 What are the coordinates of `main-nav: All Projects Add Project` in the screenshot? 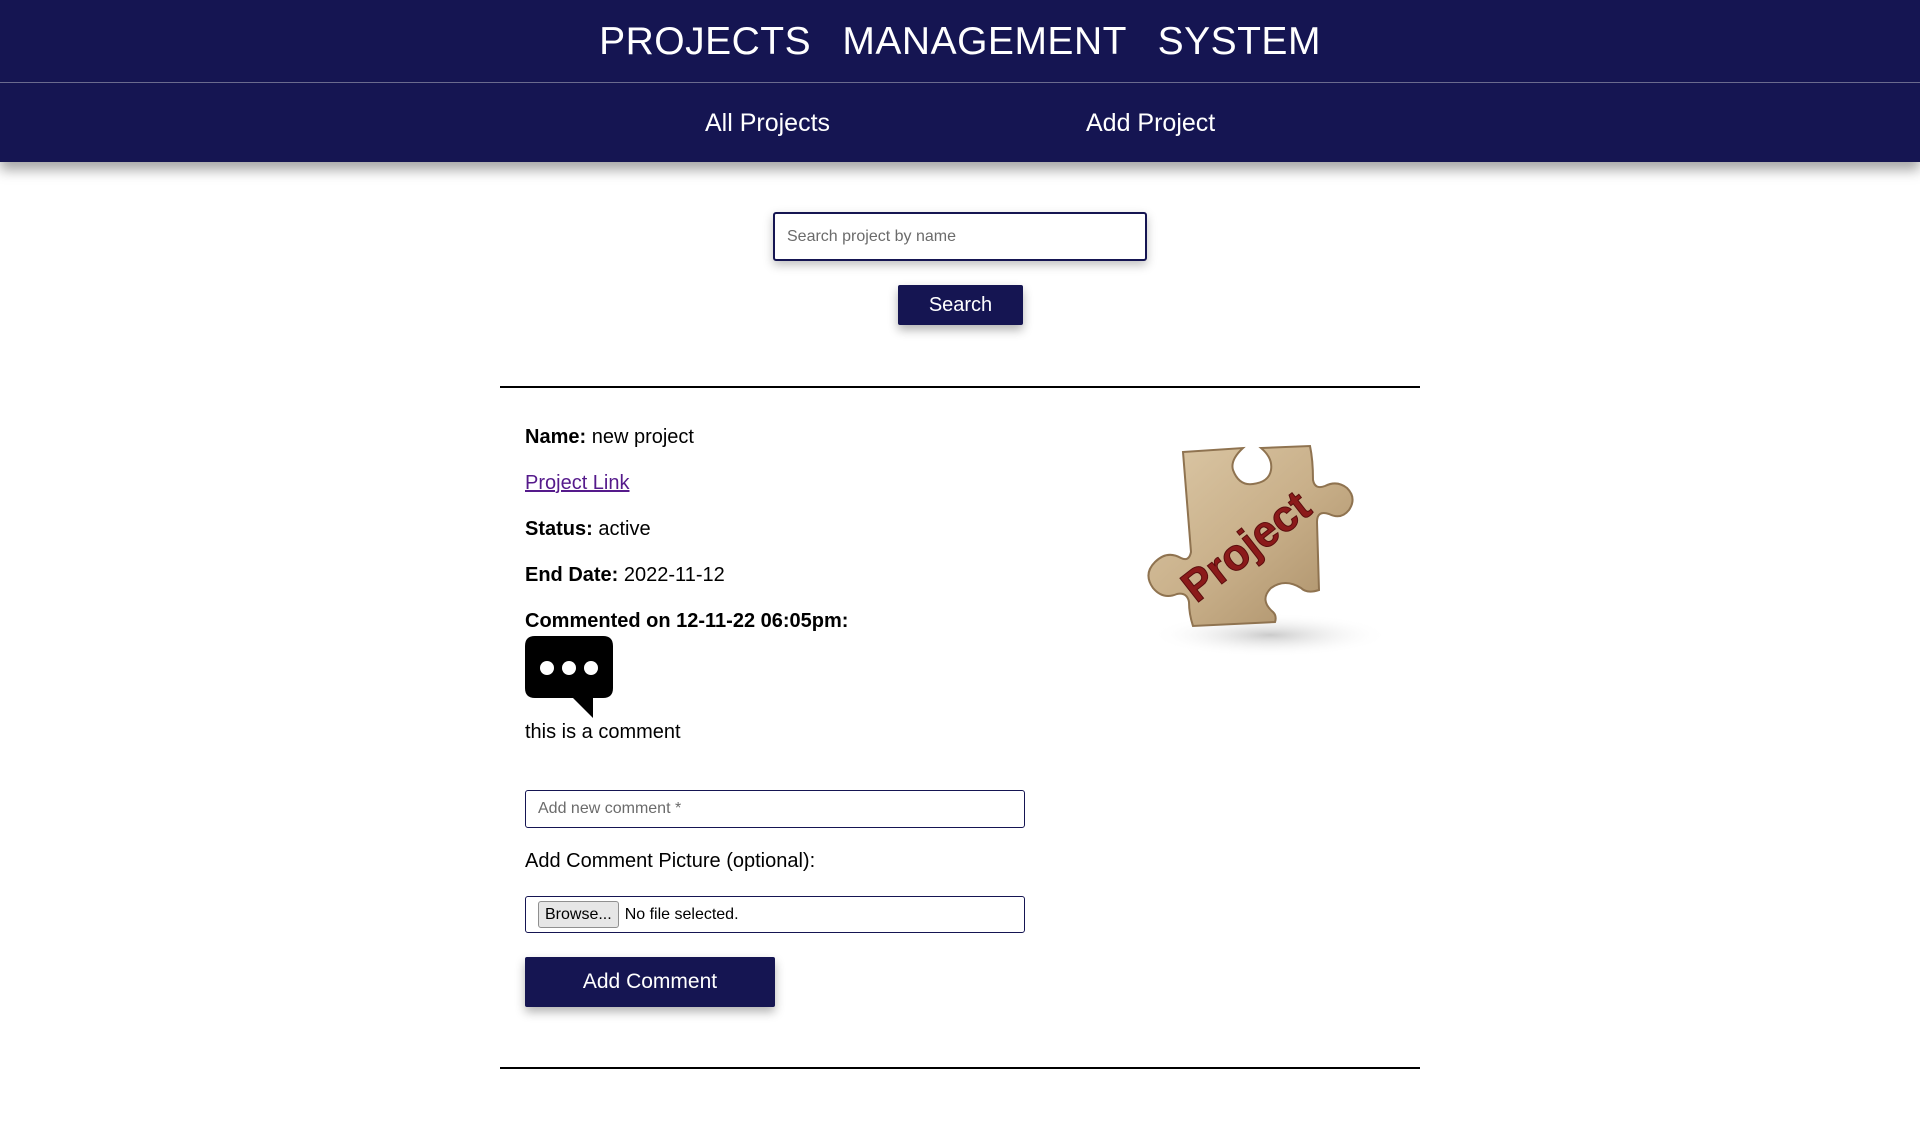 It's located at (960, 122).